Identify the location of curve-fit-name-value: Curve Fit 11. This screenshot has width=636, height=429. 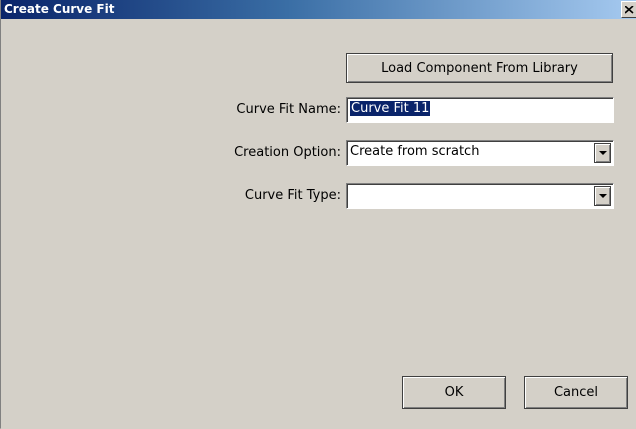
(390, 108).